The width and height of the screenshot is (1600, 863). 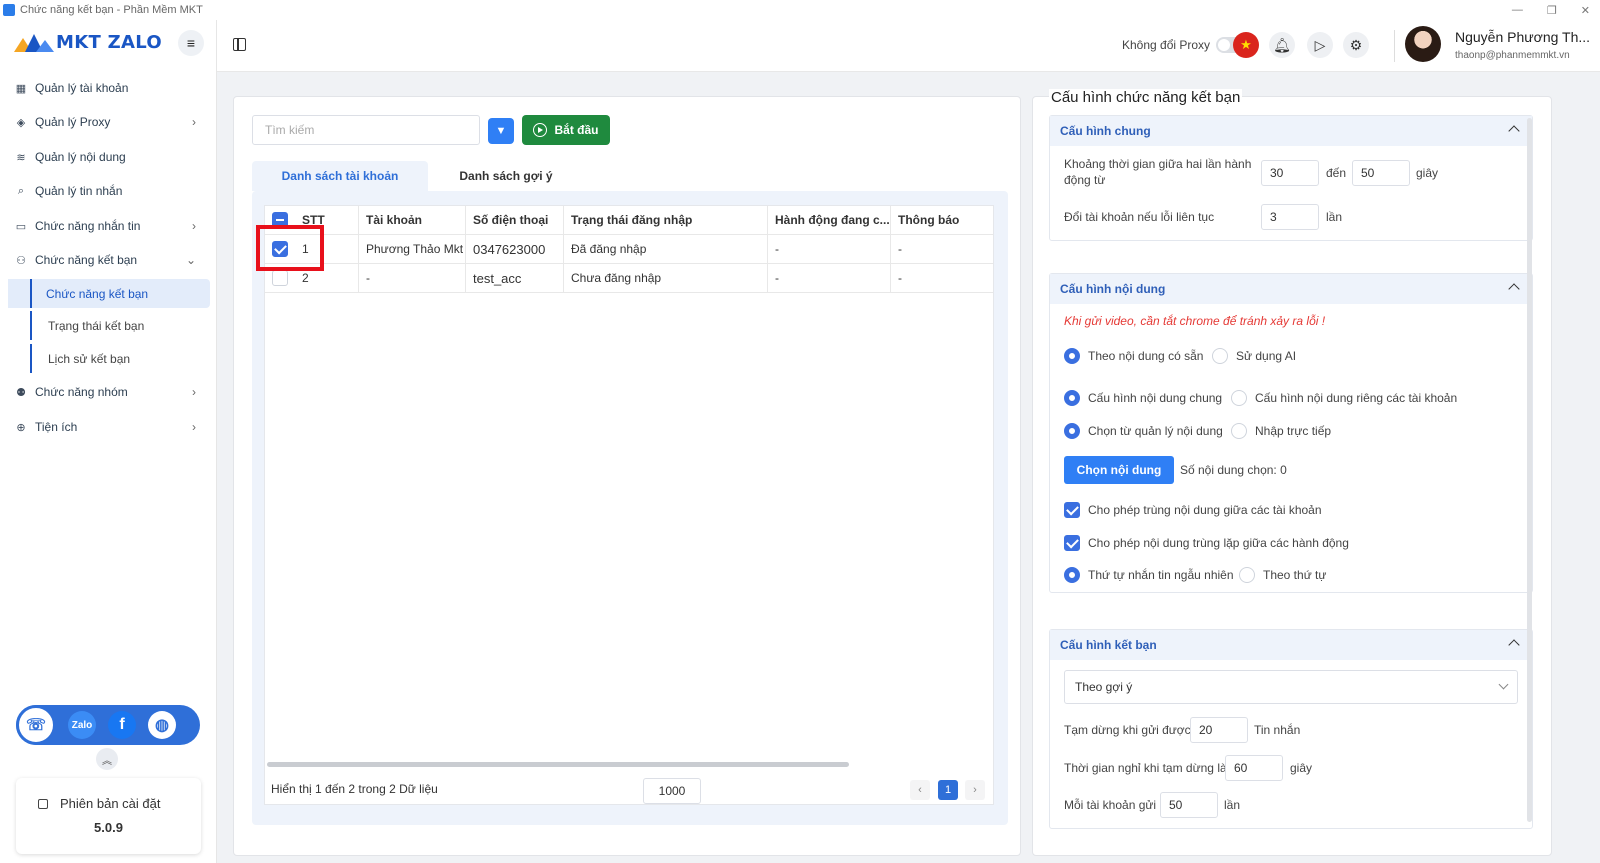 I want to click on version-number: 5.0.9, so click(x=108, y=827).